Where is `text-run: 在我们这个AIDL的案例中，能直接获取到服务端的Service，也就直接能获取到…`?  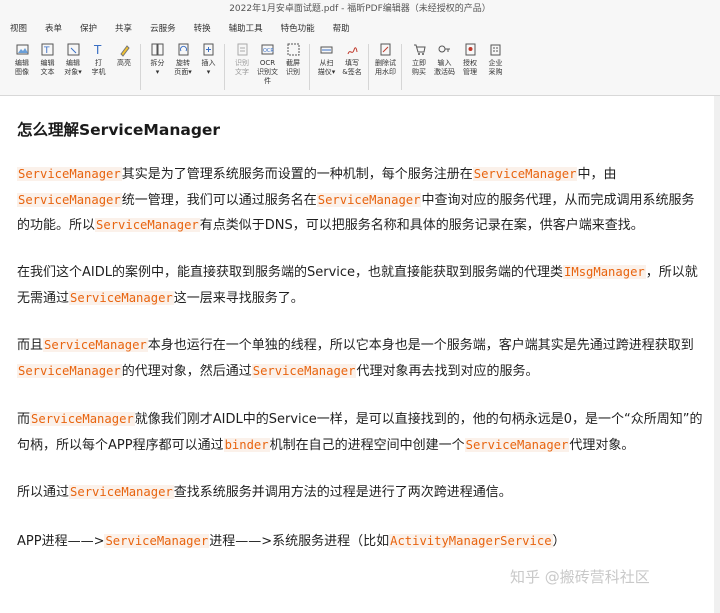
text-run: 在我们这个AIDL的案例中，能直接获取到服务端的Service，也就直接能获取到… is located at coordinates (290, 272).